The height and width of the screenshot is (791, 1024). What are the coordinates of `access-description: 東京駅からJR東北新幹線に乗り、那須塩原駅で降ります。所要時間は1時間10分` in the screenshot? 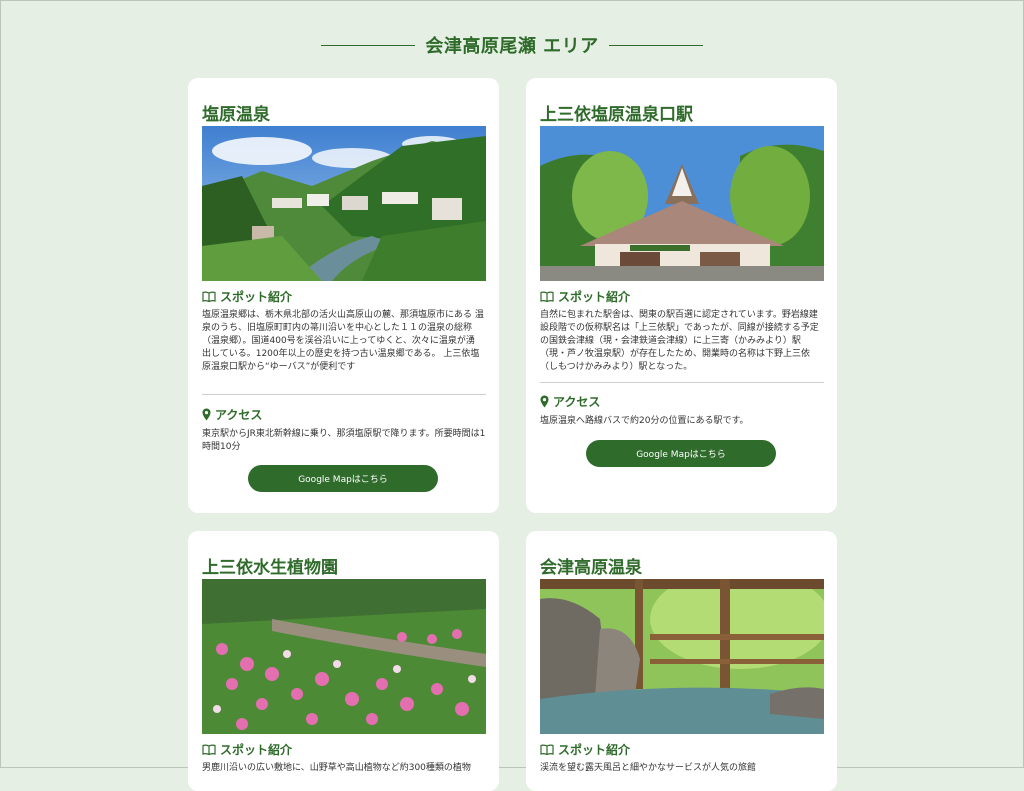 It's located at (344, 440).